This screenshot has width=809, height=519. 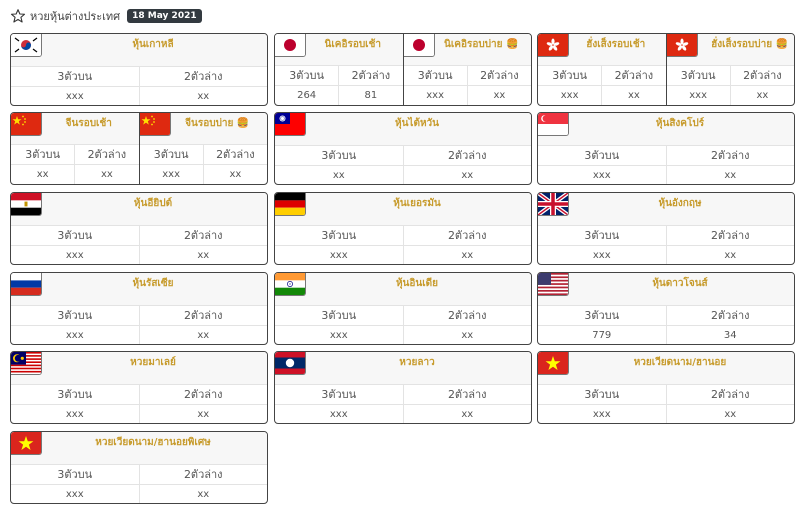 What do you see at coordinates (553, 204) in the screenshot?
I see `uk-flag-icon` at bounding box center [553, 204].